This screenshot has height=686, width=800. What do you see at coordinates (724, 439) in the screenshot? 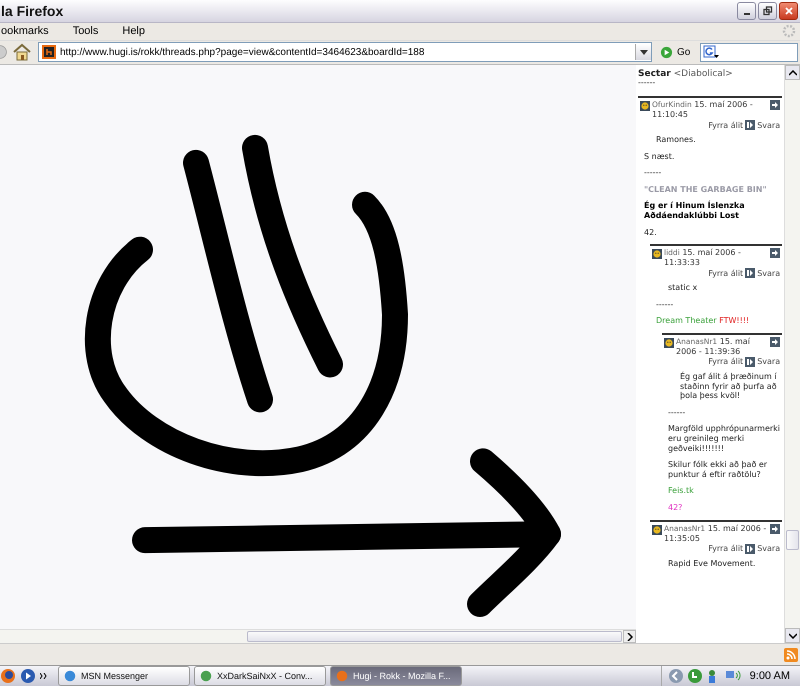
I see `comment-text: Margföld upphrópunarmerki eru greinileg merki geðveiki!!!!!!!` at bounding box center [724, 439].